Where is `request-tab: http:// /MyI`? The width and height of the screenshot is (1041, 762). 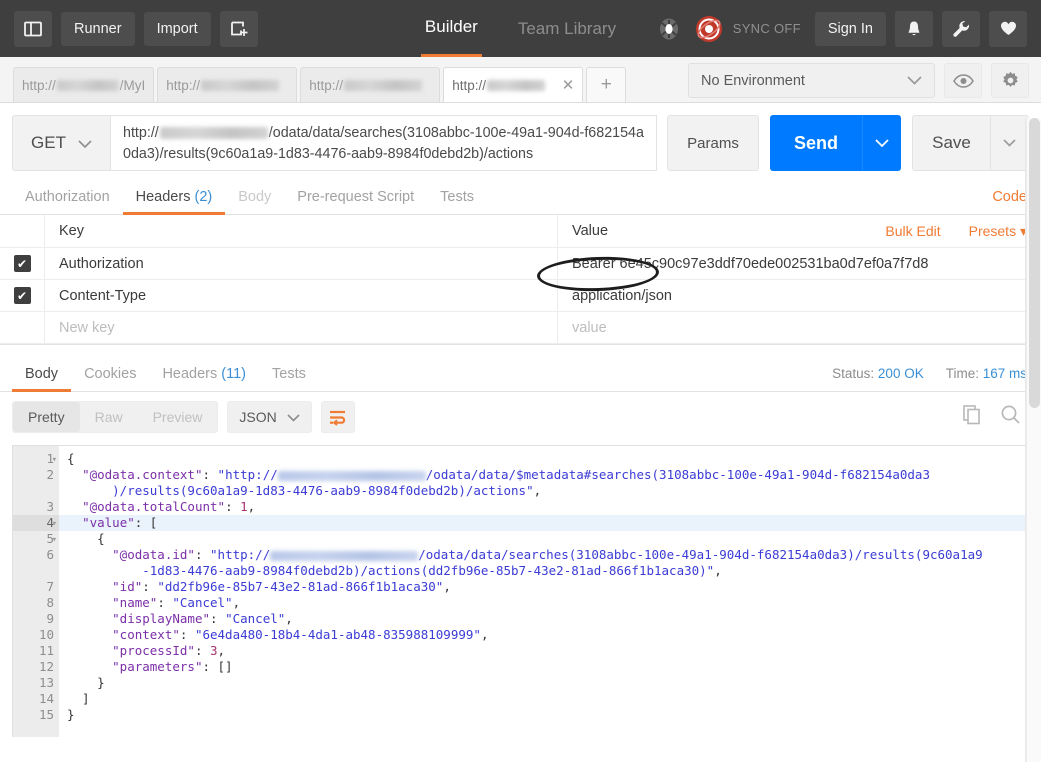
request-tab: http:// /MyI is located at coordinates (84, 84).